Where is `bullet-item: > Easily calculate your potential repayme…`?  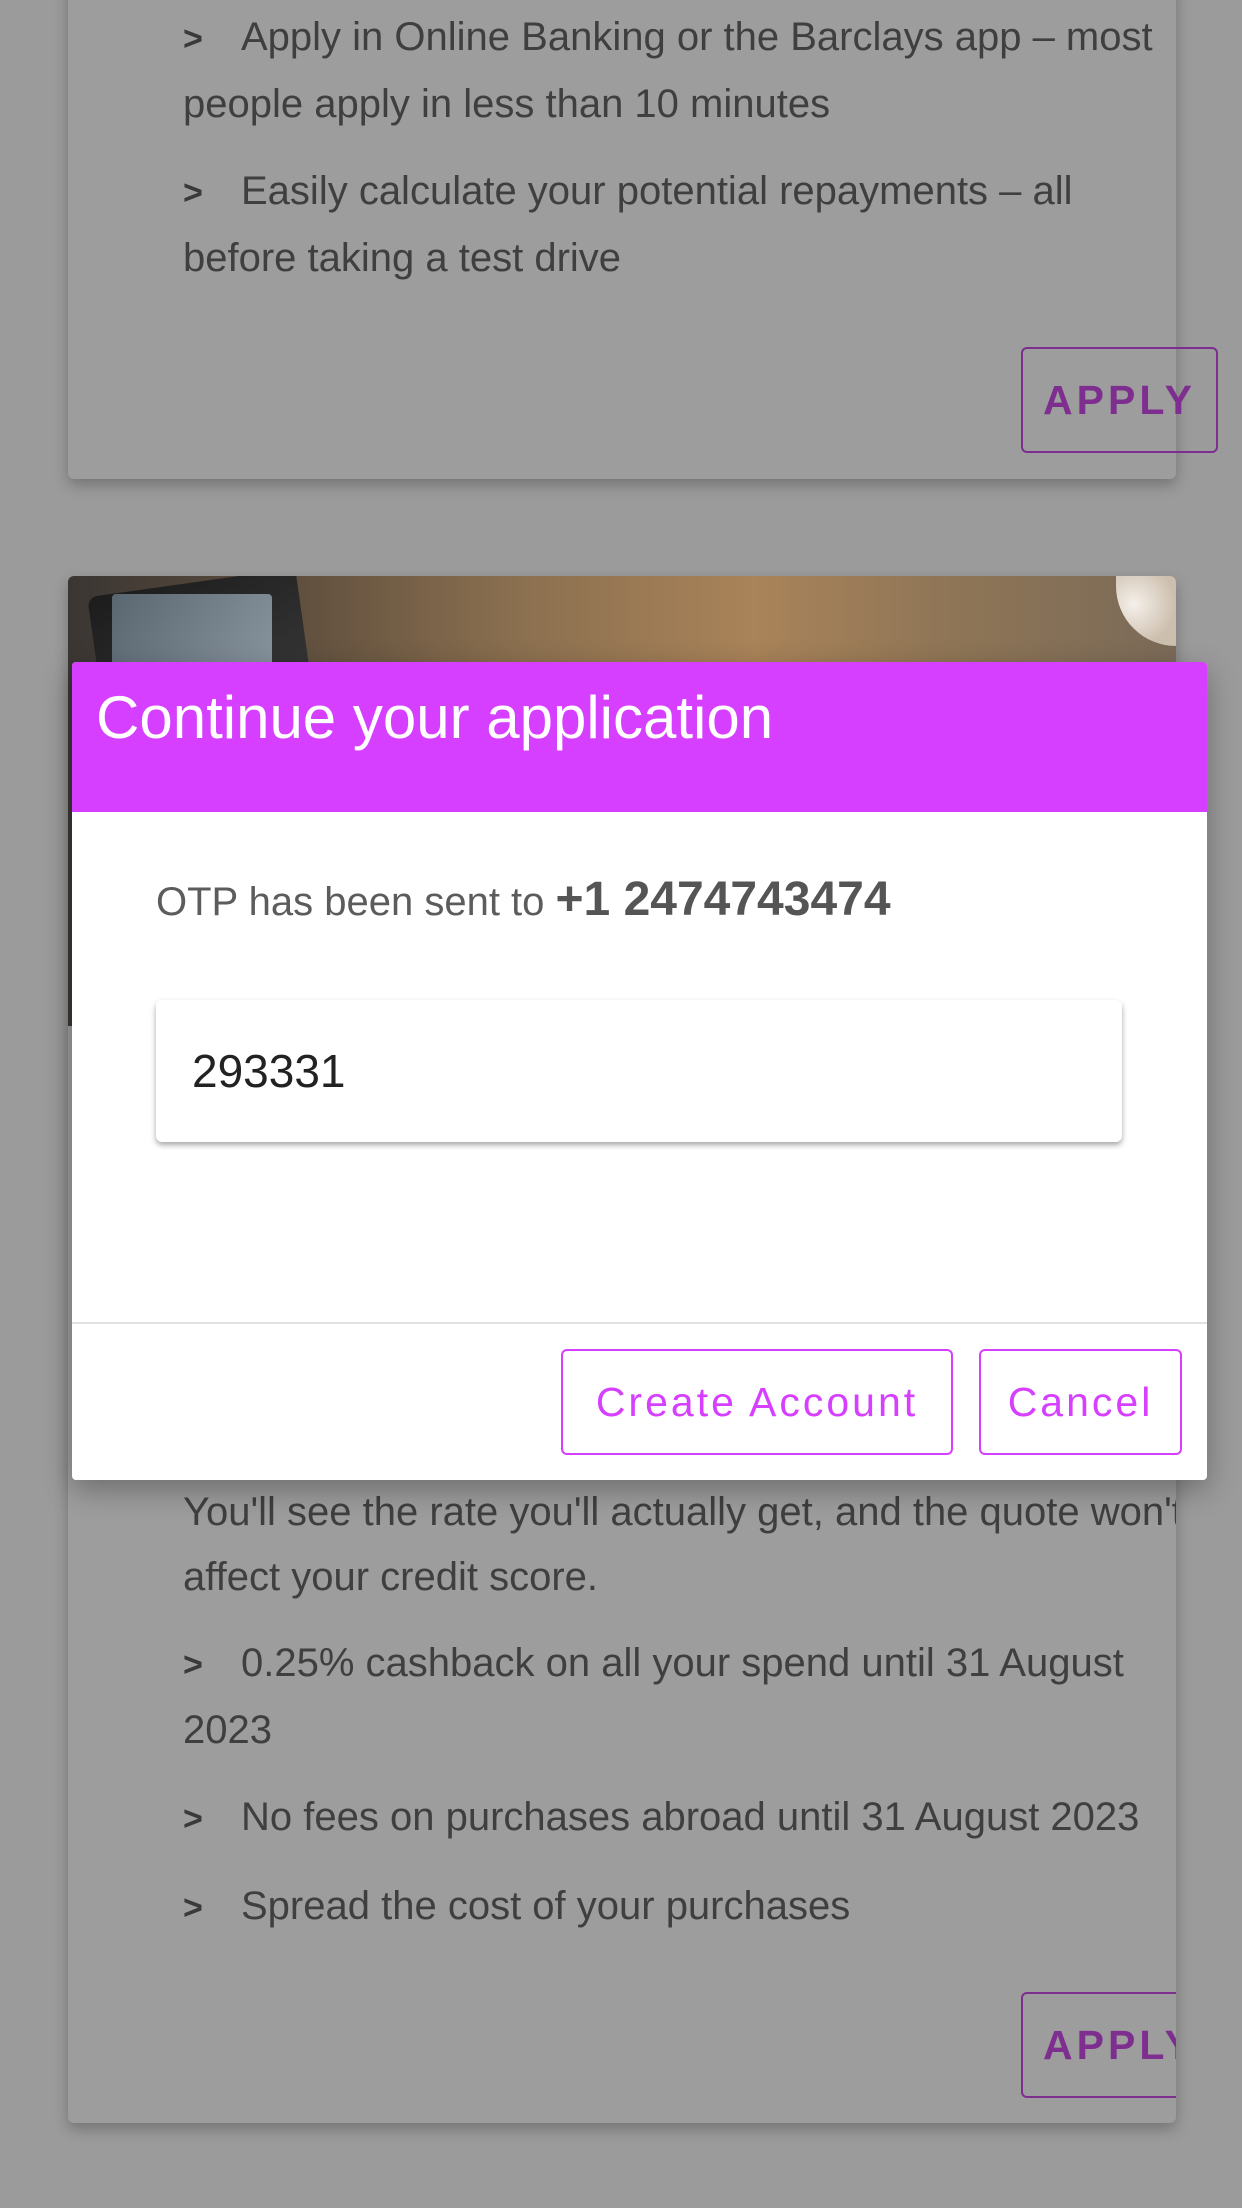
bullet-item: > Easily calculate your potential repayme… is located at coordinates (688, 225).